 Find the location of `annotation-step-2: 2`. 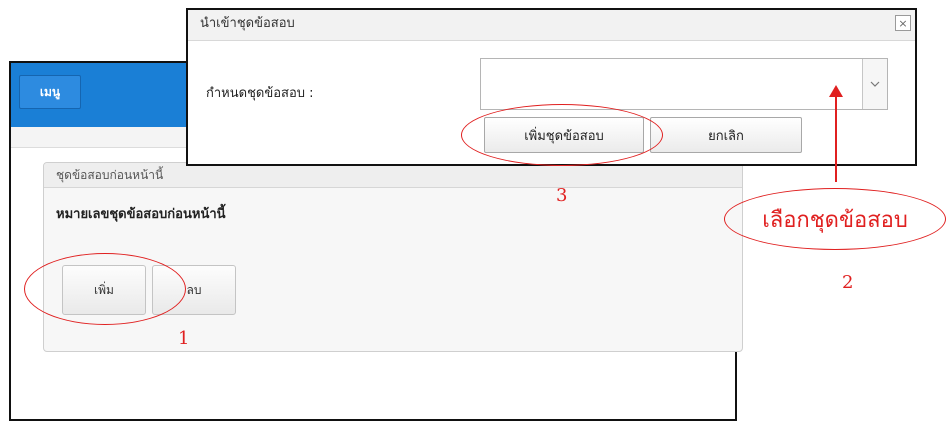

annotation-step-2: 2 is located at coordinates (848, 282).